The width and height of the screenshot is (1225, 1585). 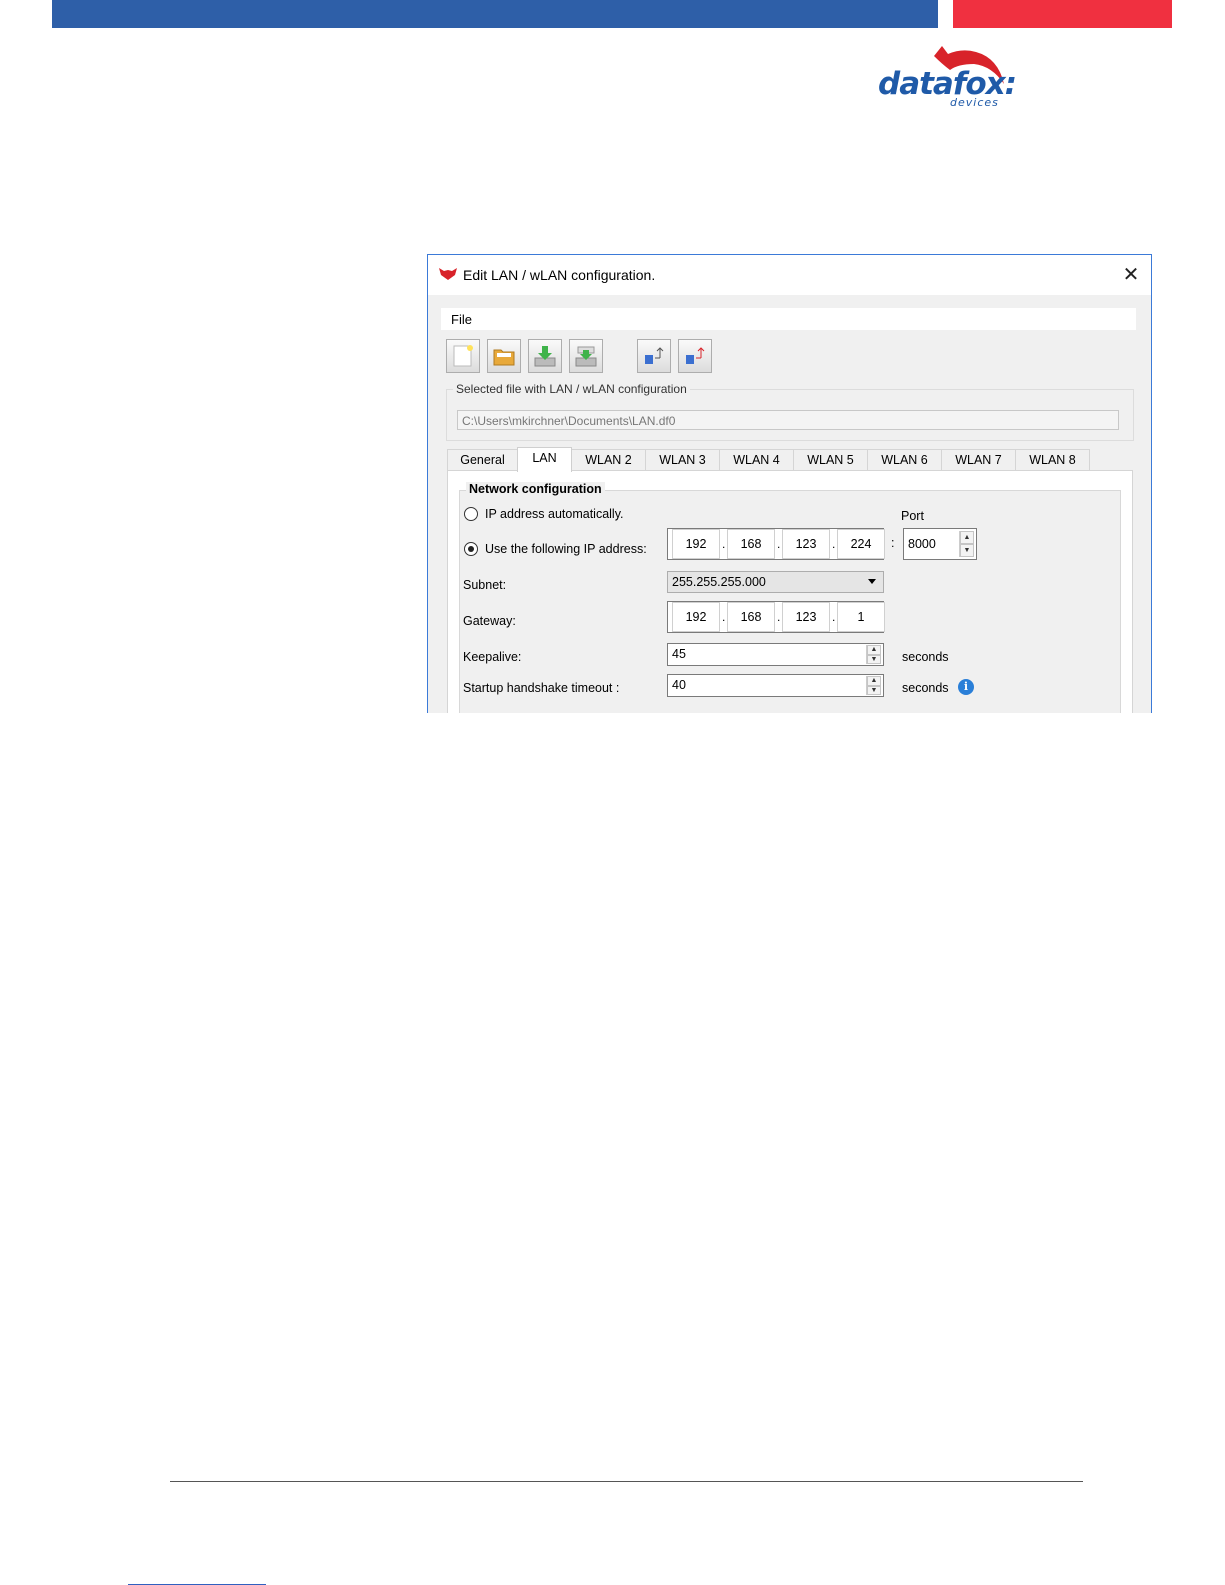 I want to click on gateway-label: Gateway:, so click(x=489, y=621).